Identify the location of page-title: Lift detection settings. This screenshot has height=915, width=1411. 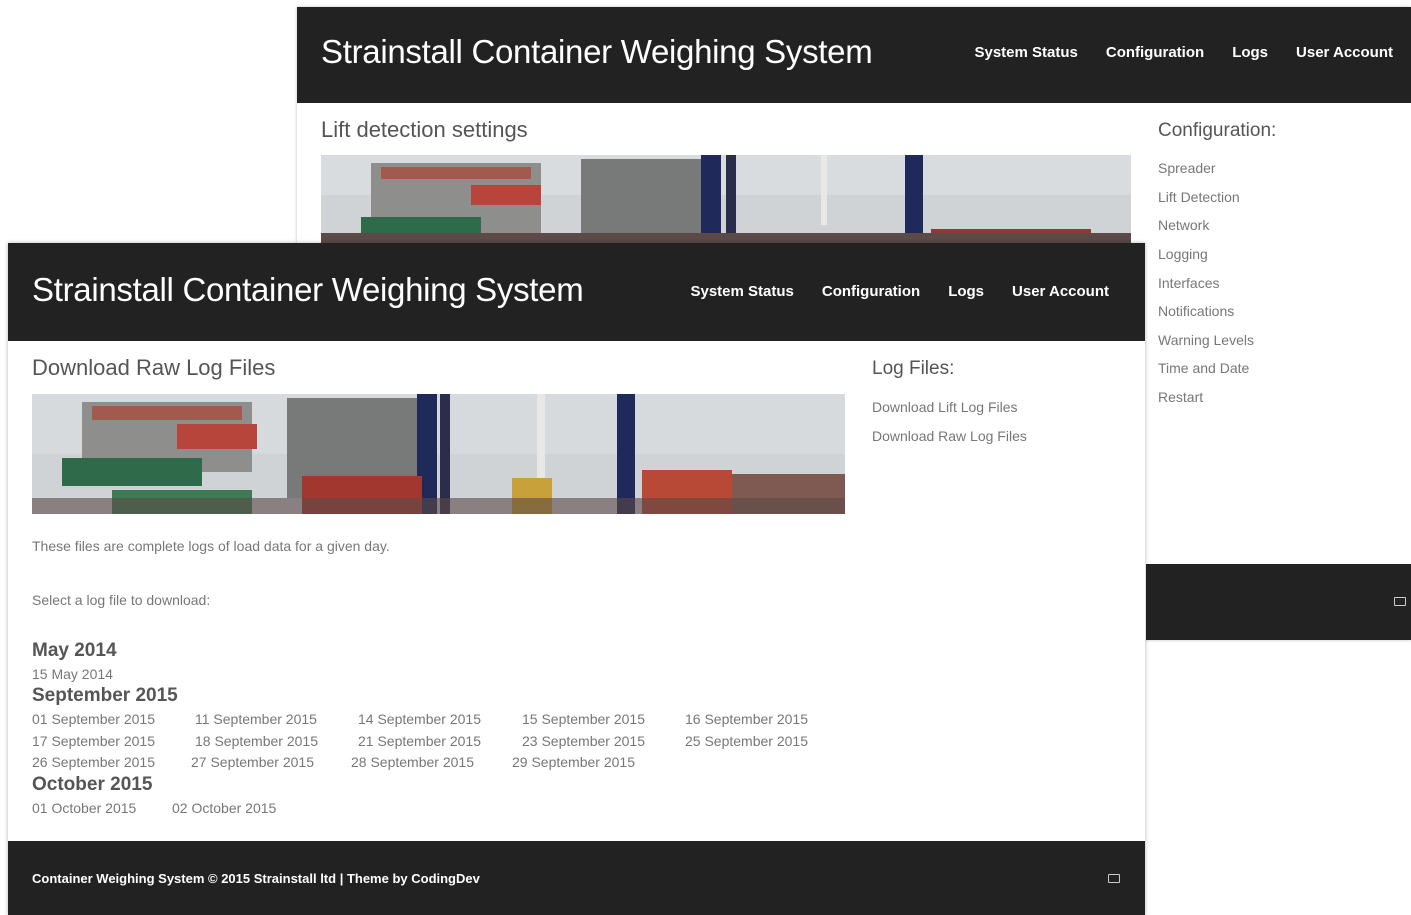
(424, 129).